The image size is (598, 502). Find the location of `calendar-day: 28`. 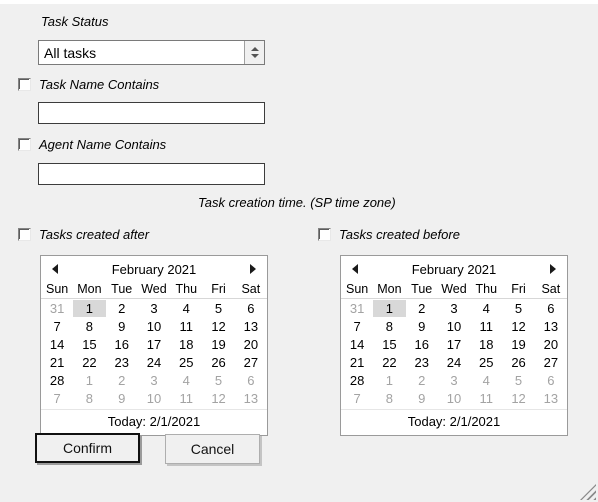

calendar-day: 28 is located at coordinates (57, 380).